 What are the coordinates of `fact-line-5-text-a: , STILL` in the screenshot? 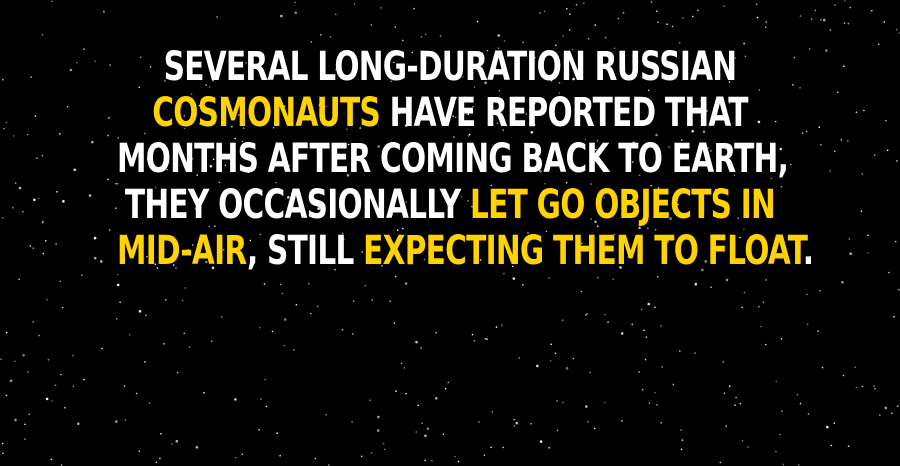 It's located at (305, 251).